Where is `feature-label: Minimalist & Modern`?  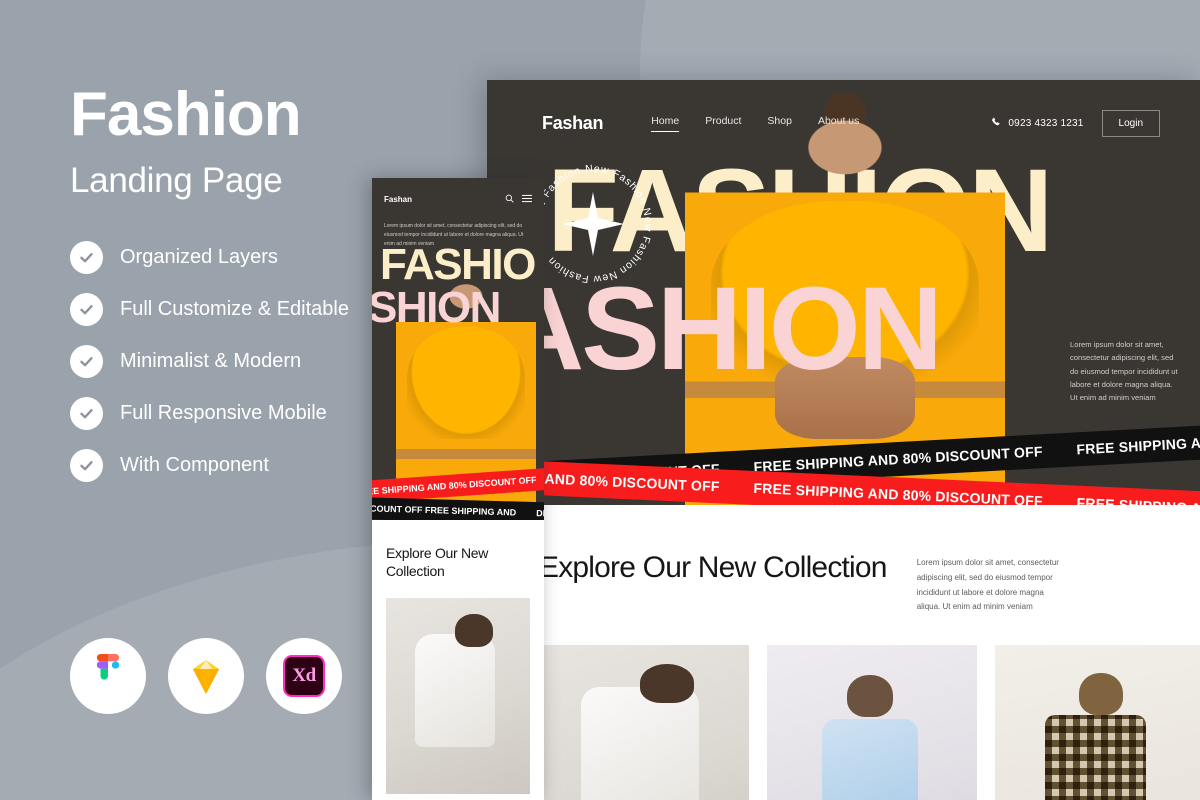 feature-label: Minimalist & Modern is located at coordinates (211, 361).